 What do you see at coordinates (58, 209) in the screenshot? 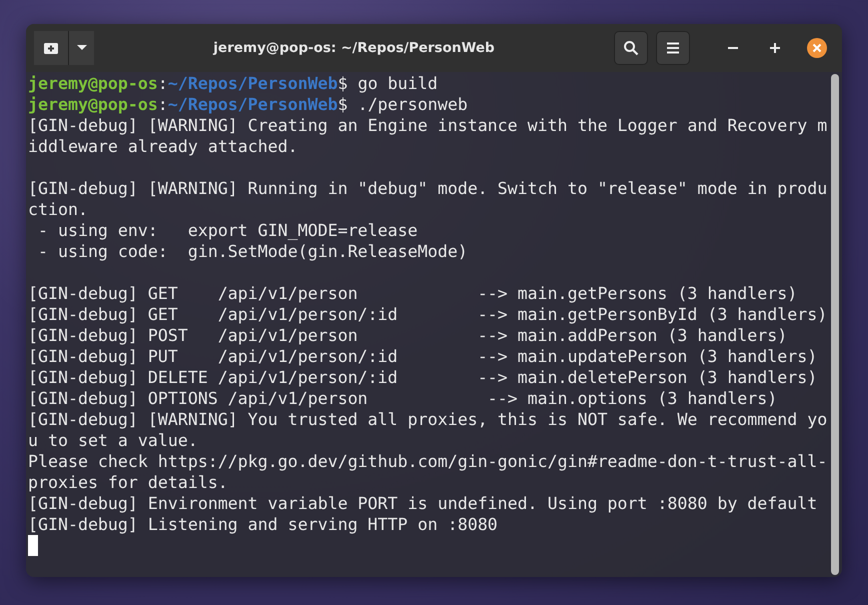
I see `output-line: ction.` at bounding box center [58, 209].